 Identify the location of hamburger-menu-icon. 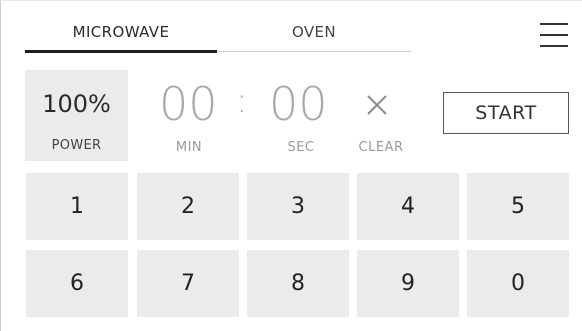
(554, 35).